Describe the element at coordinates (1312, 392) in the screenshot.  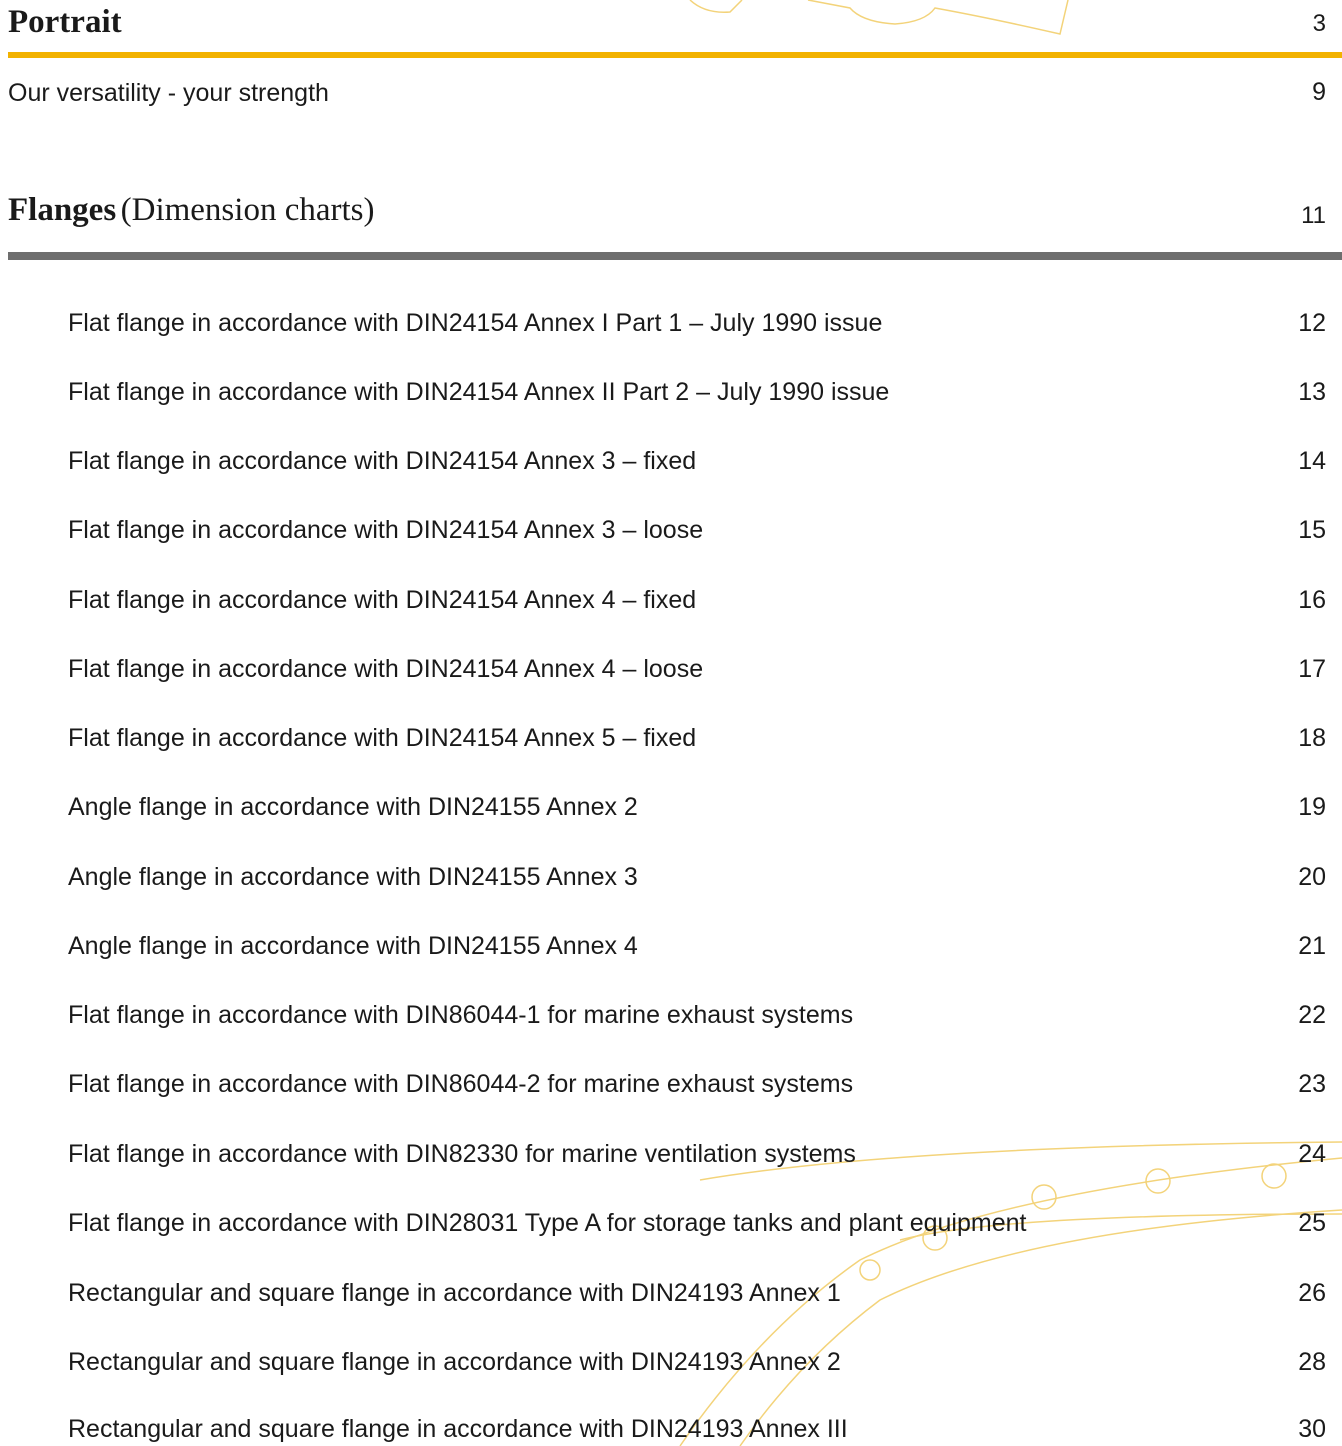
I see `entry-page-number: 13` at that location.